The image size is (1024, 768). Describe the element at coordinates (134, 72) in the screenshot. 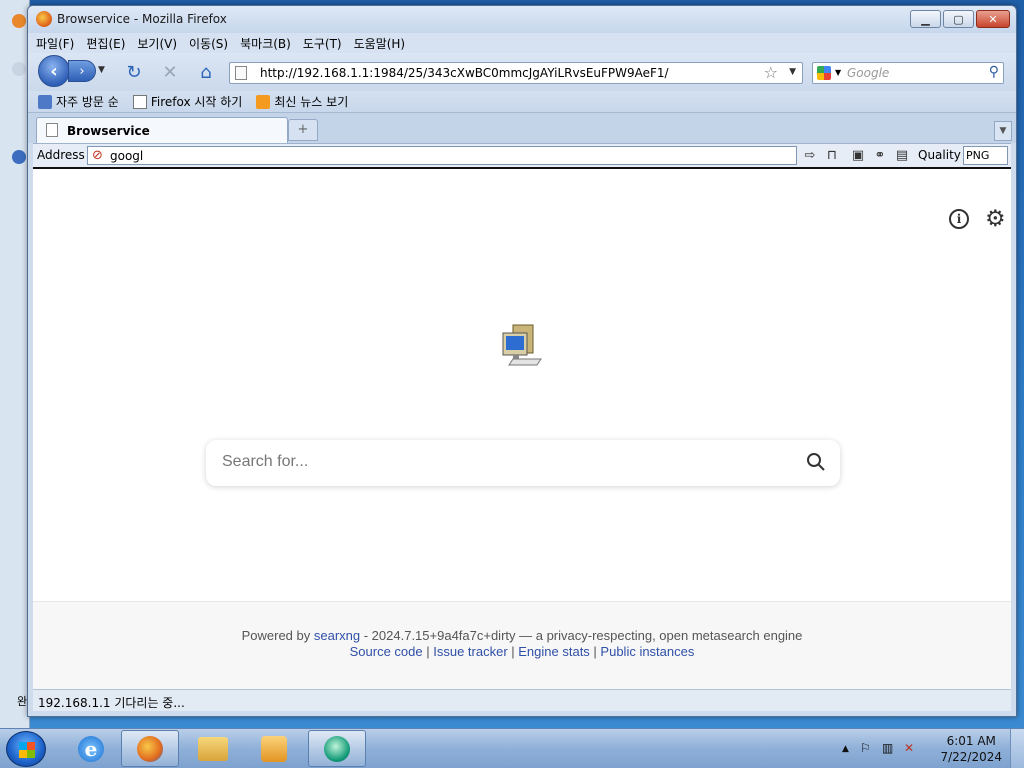

I see `reload-icon: ↻` at that location.